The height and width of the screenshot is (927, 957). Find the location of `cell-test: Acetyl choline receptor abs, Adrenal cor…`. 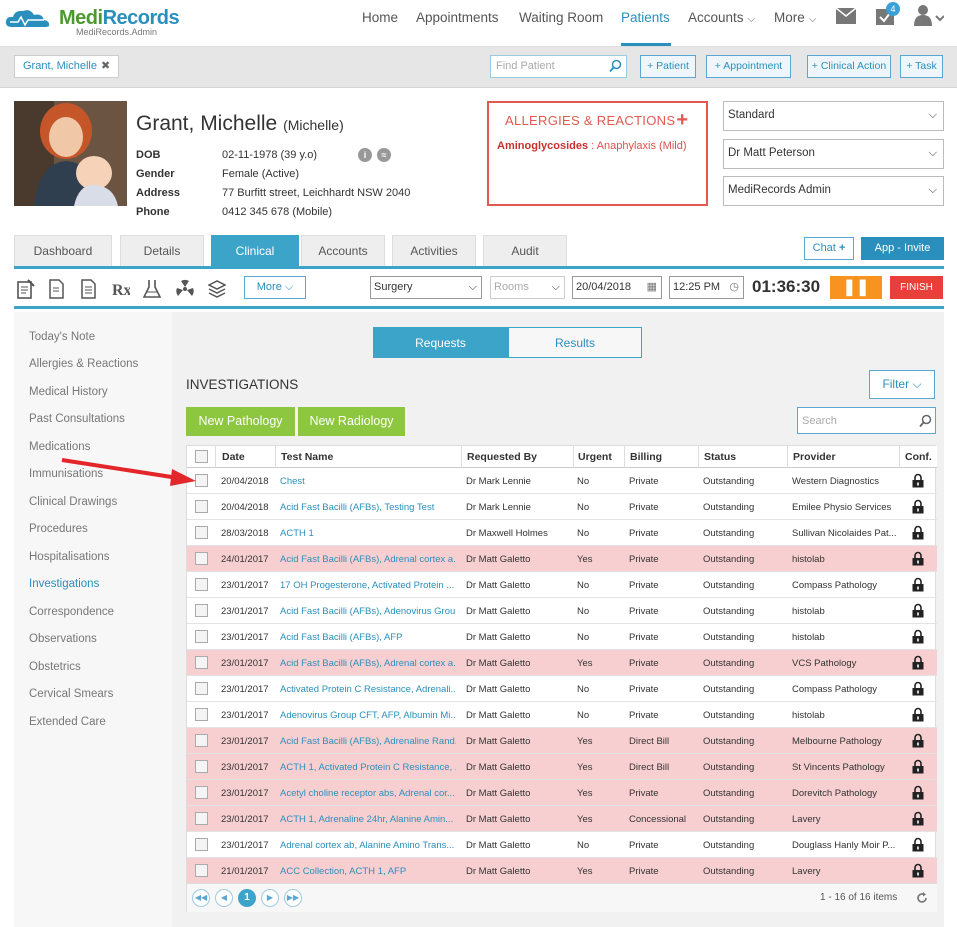

cell-test: Acetyl choline receptor abs, Adrenal cor… is located at coordinates (368, 793).